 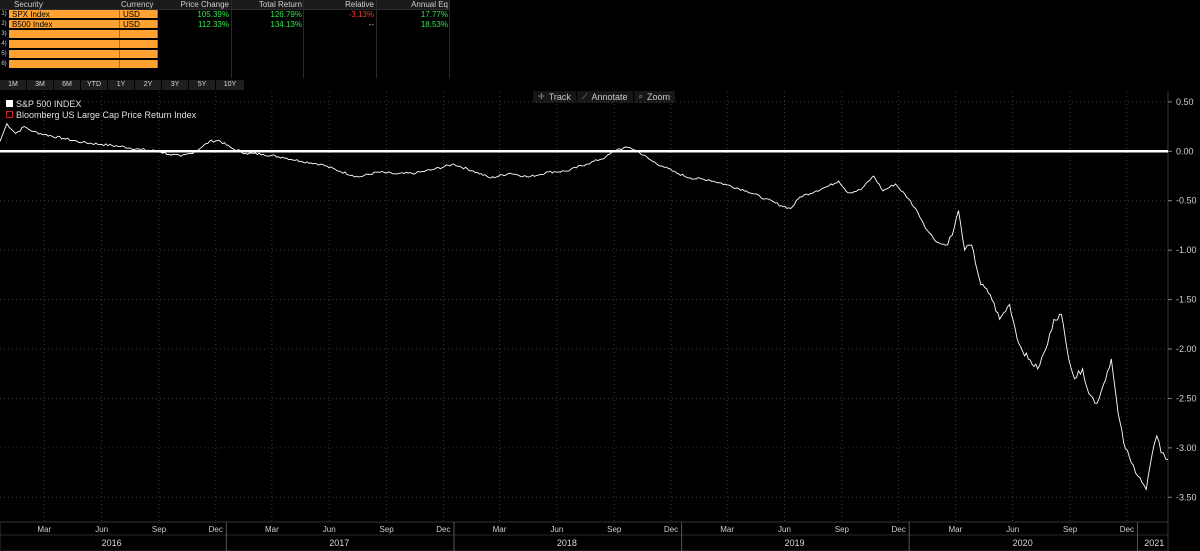 I want to click on y-tick-label: -1.00, so click(x=1186, y=250).